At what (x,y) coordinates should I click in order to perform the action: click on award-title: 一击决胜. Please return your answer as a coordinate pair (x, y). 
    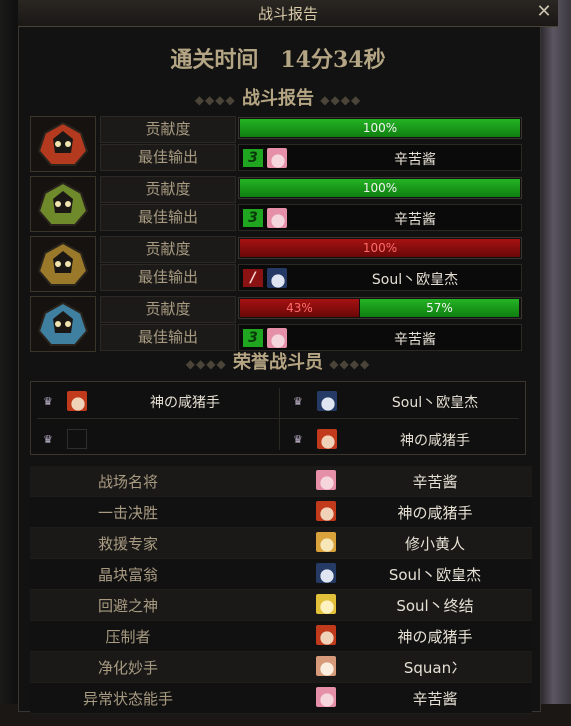
    Looking at the image, I should click on (127, 513).